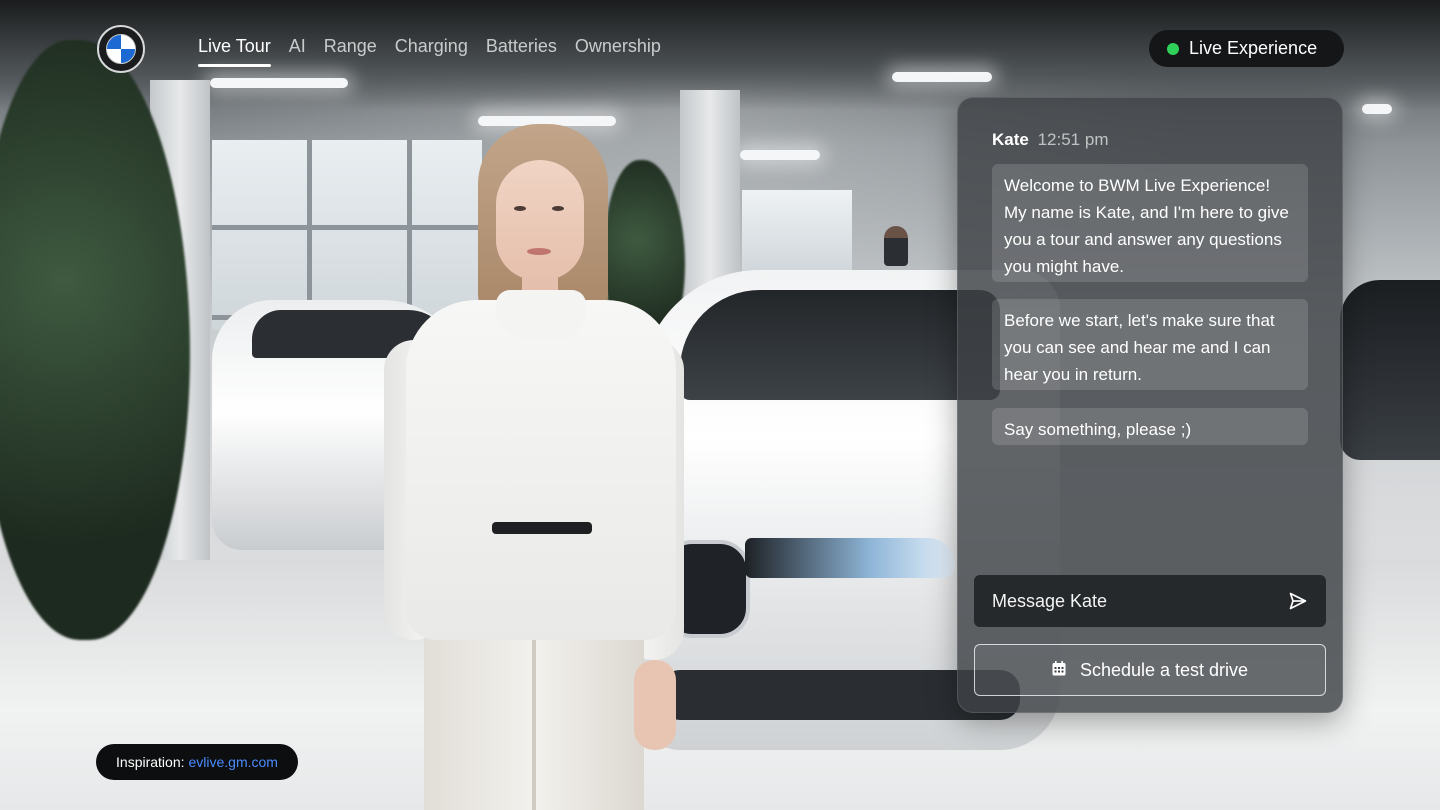  What do you see at coordinates (1138, 601) in the screenshot?
I see `message-input` at bounding box center [1138, 601].